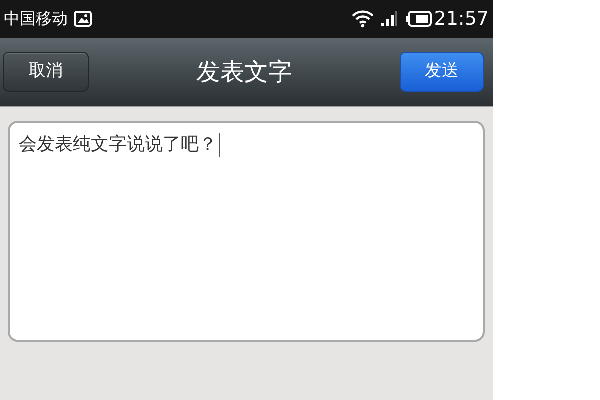  I want to click on image-icon, so click(83, 19).